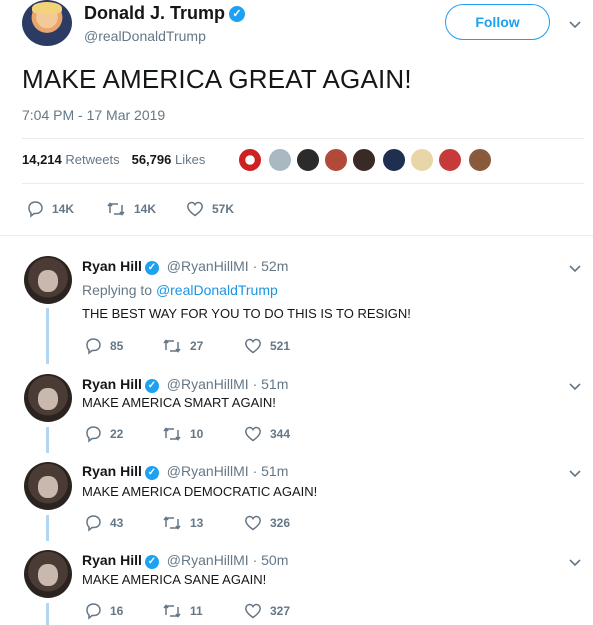  Describe the element at coordinates (267, 346) in the screenshot. I see `like-button: 521` at that location.